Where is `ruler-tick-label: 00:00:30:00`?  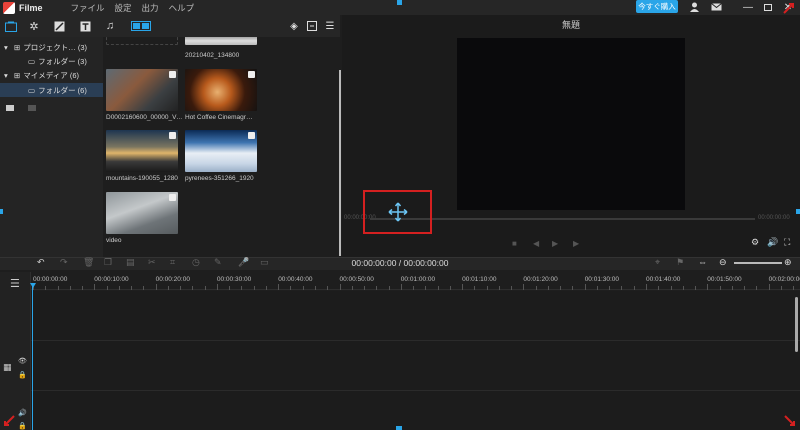
ruler-tick-label: 00:00:30:00 is located at coordinates (234, 279).